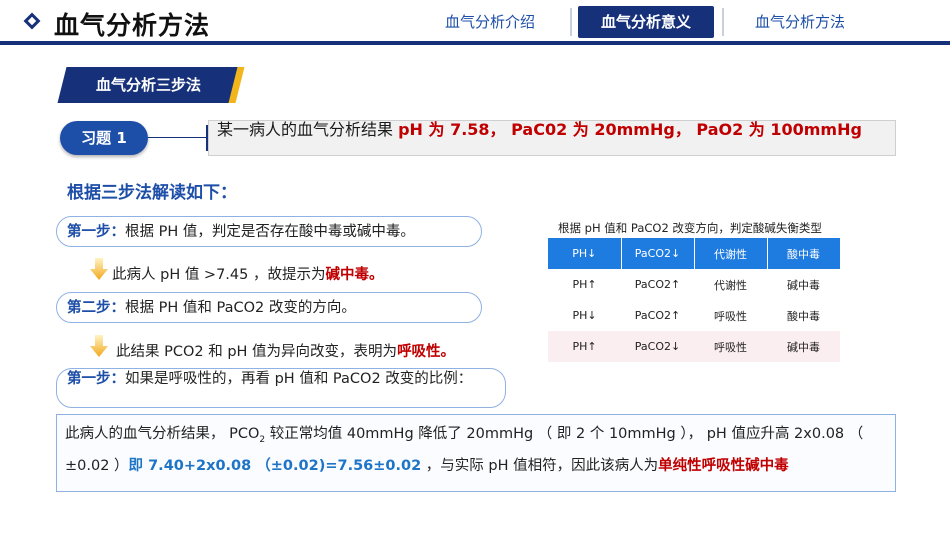 The image size is (950, 535). Describe the element at coordinates (354, 275) in the screenshot. I see `result-highlight: 碱中毒。` at that location.